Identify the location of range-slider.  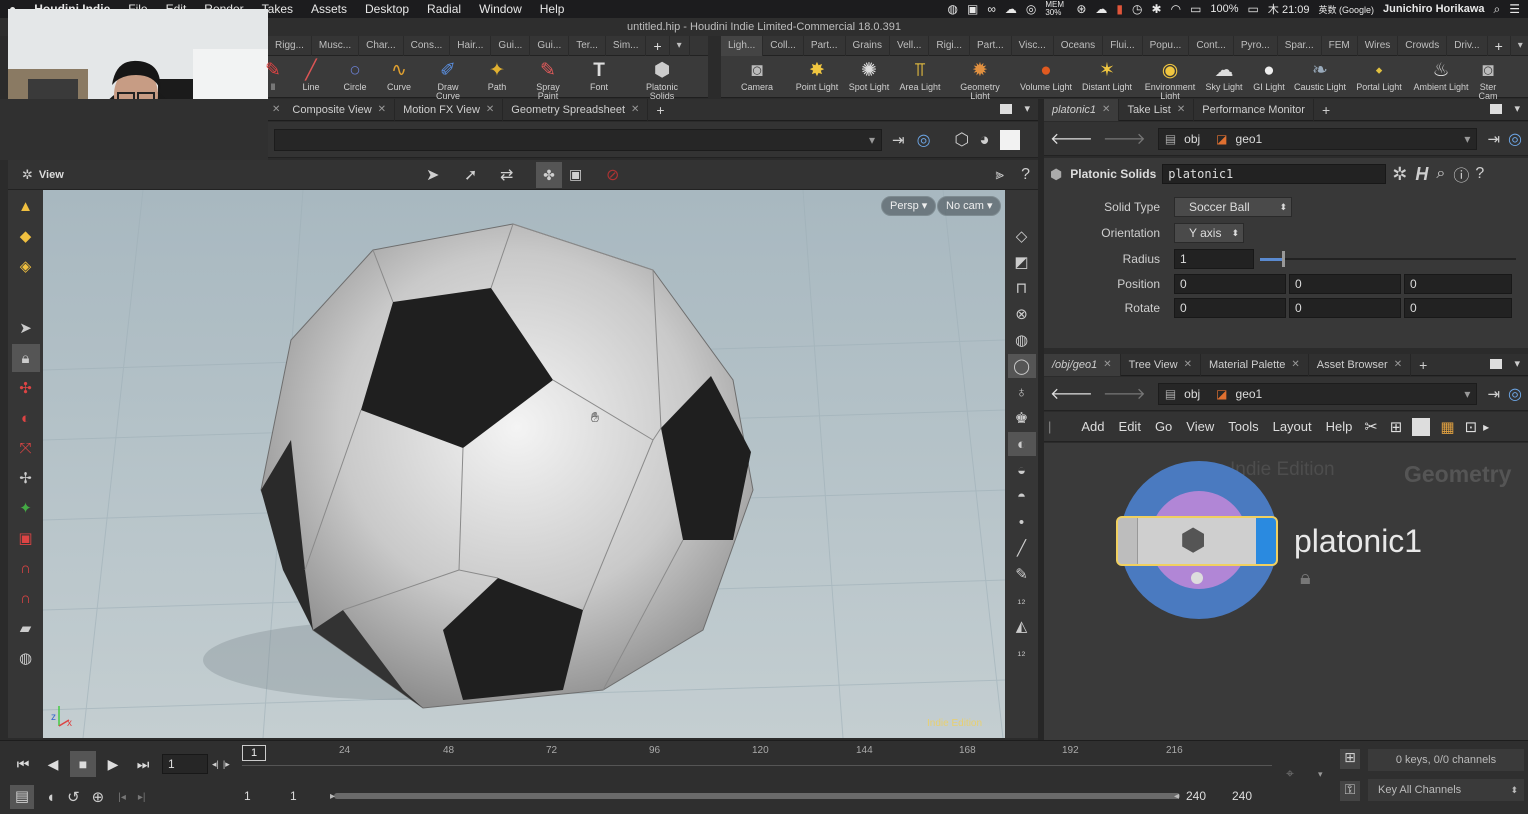
(757, 796).